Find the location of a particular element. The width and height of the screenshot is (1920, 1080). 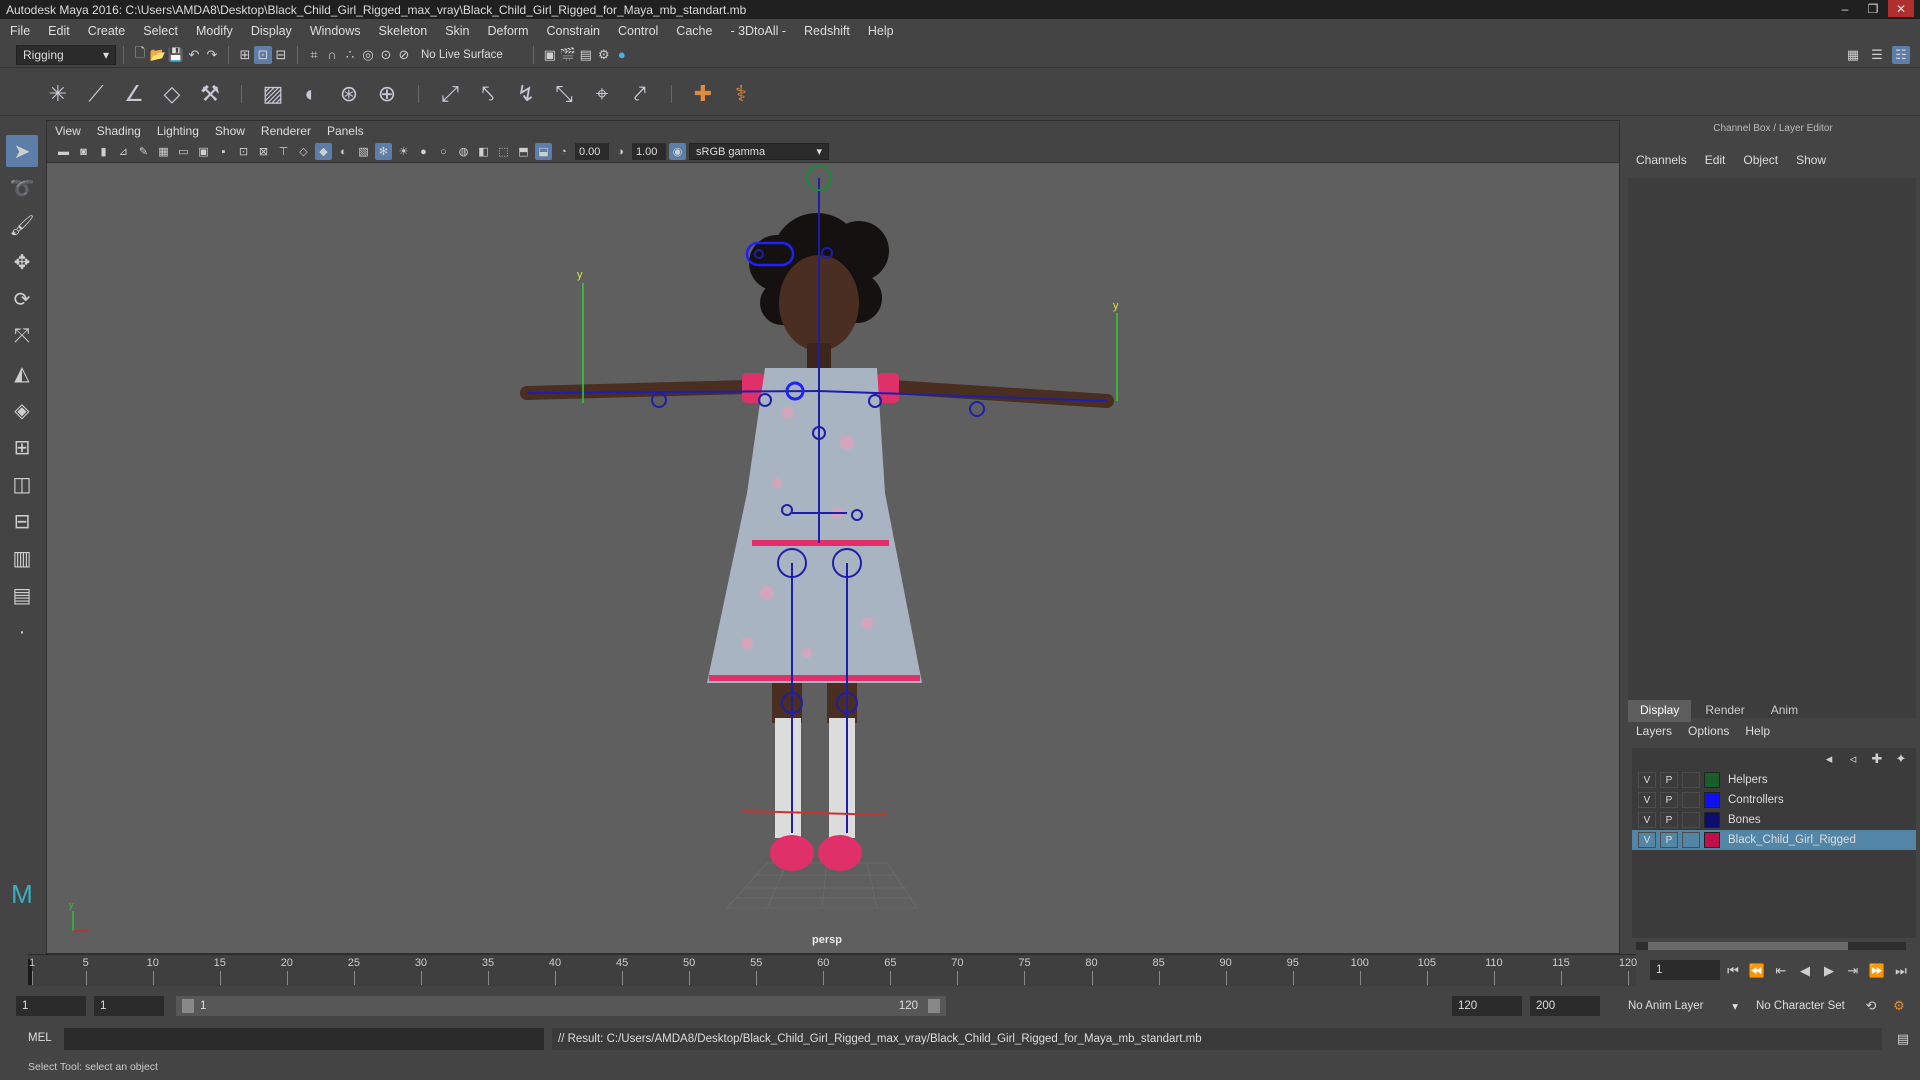

point-constraint-icon: ⤢ is located at coordinates (450, 94).